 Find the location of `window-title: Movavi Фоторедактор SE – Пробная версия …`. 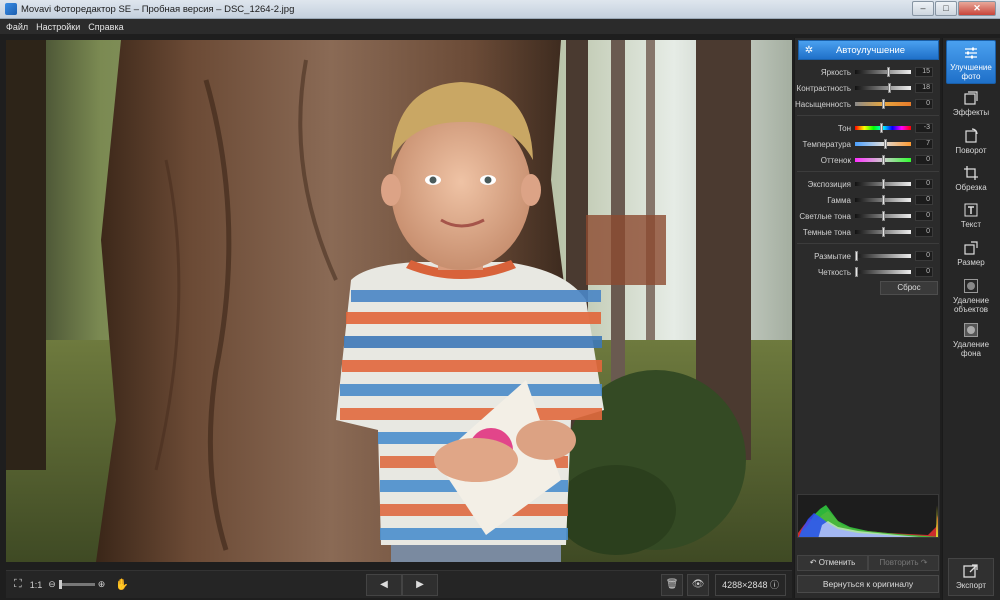

window-title: Movavi Фоторедактор SE – Пробная версия … is located at coordinates (158, 9).